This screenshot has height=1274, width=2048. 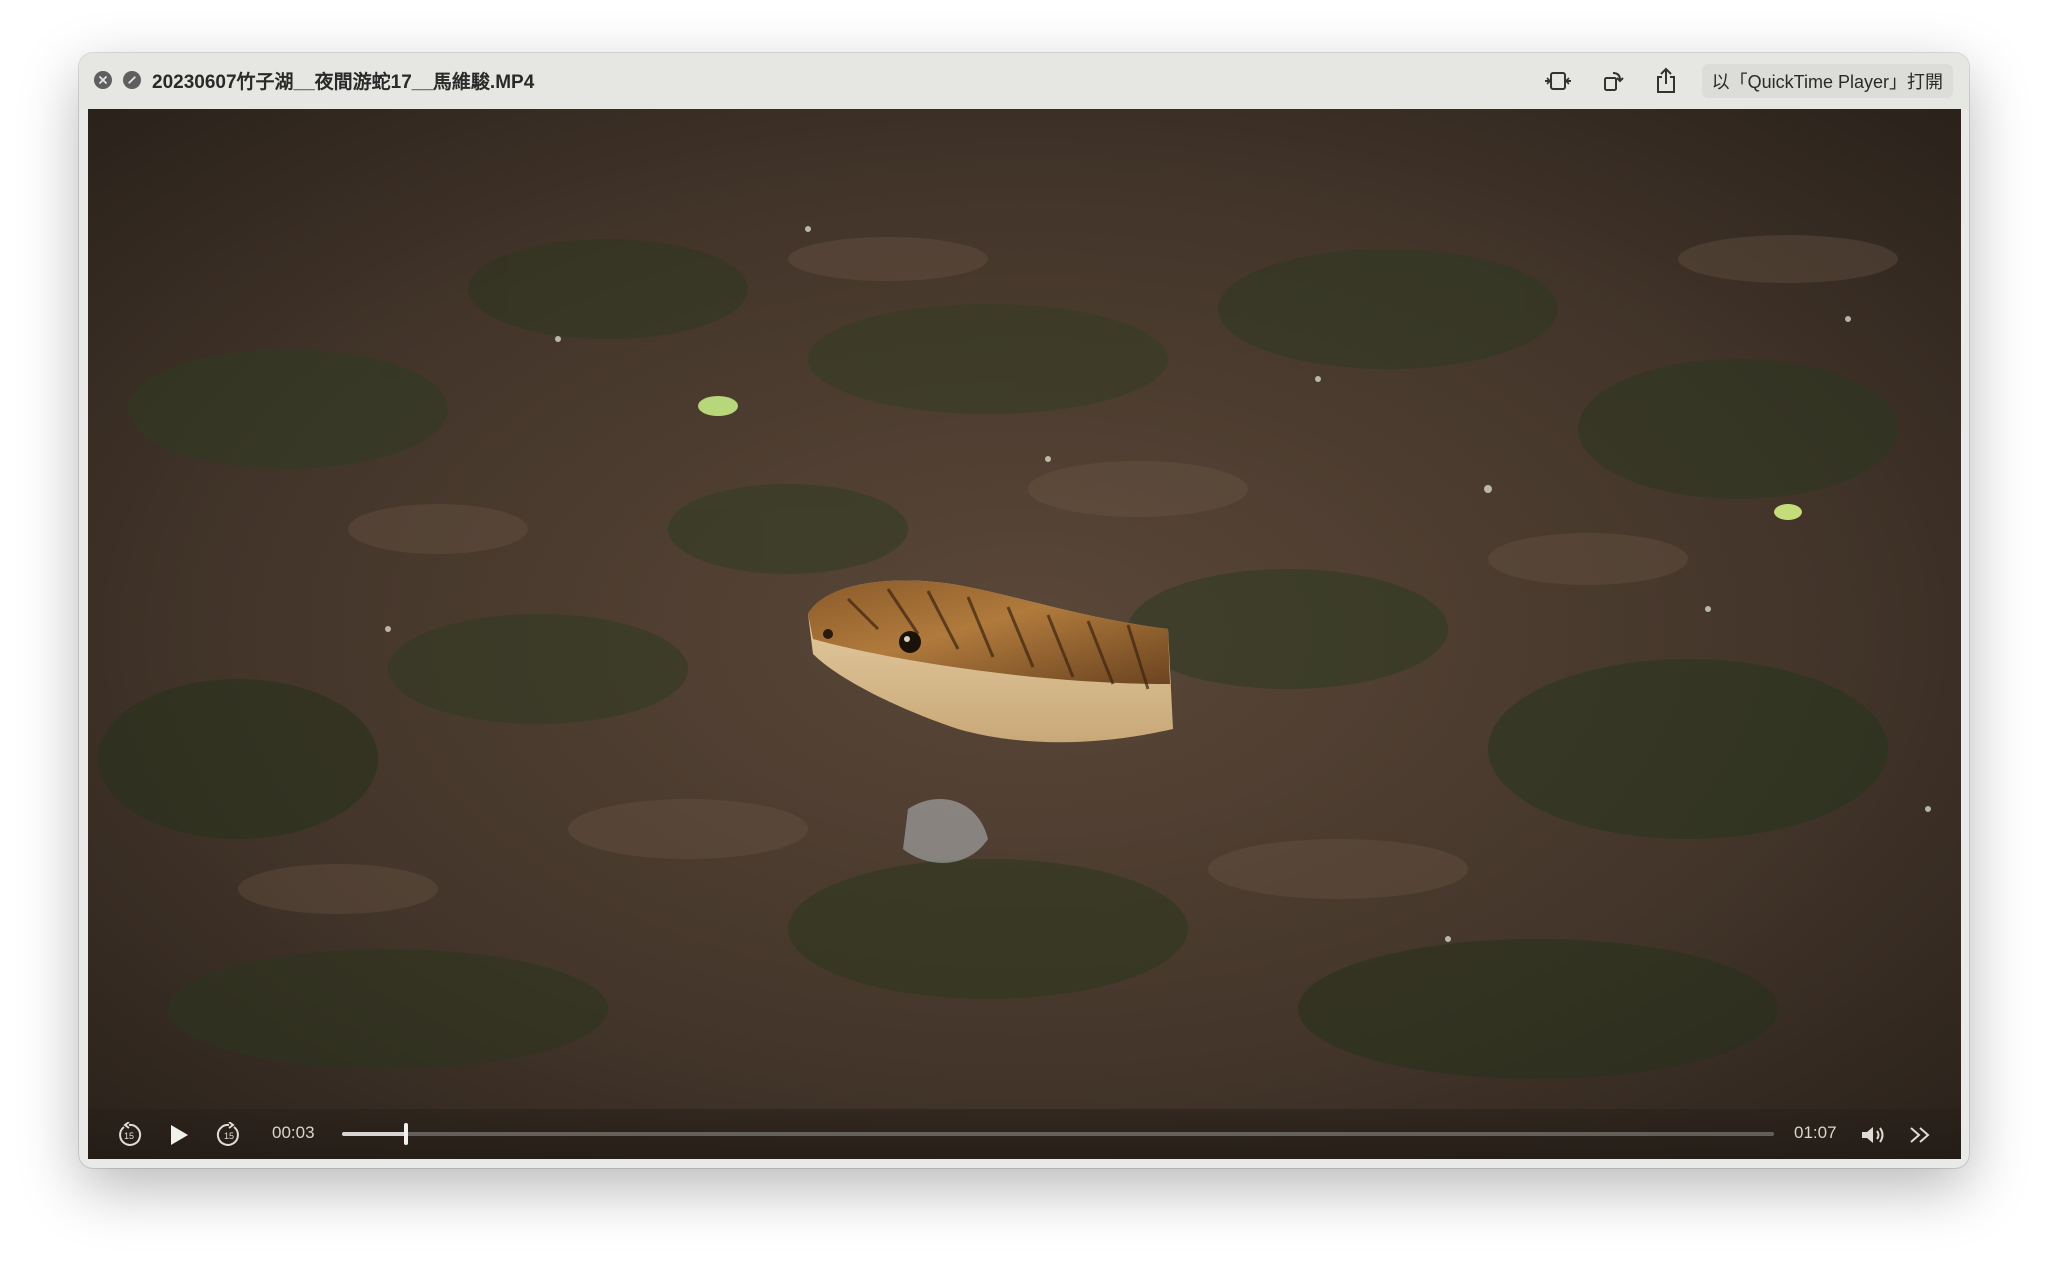 I want to click on play-button, so click(x=179, y=1135).